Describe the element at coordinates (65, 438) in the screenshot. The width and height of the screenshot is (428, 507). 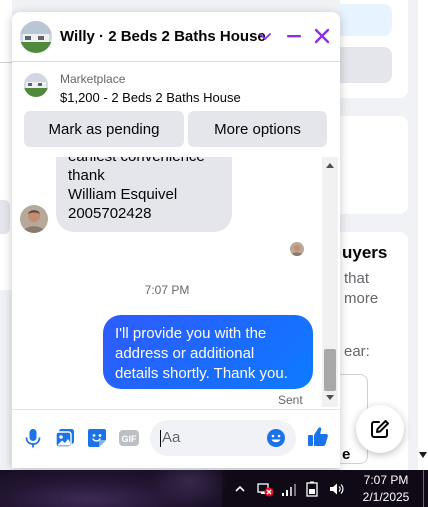
I see `gallery-icon` at that location.